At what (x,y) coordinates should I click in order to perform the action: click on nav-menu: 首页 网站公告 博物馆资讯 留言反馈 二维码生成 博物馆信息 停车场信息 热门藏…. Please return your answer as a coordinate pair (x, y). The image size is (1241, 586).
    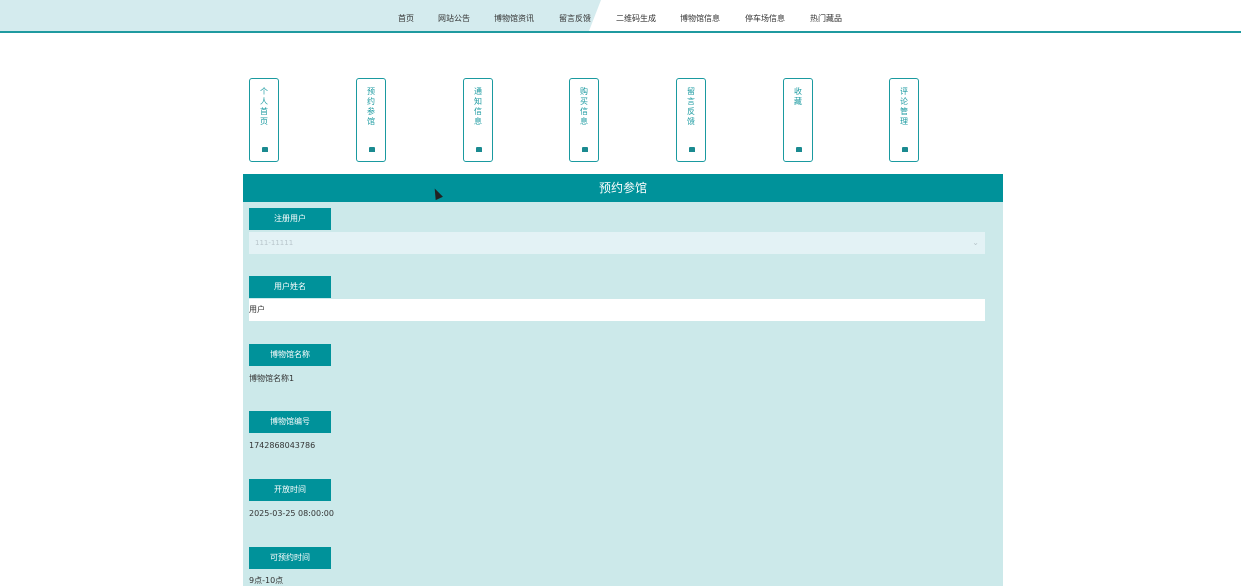
    Looking at the image, I should click on (620, 15).